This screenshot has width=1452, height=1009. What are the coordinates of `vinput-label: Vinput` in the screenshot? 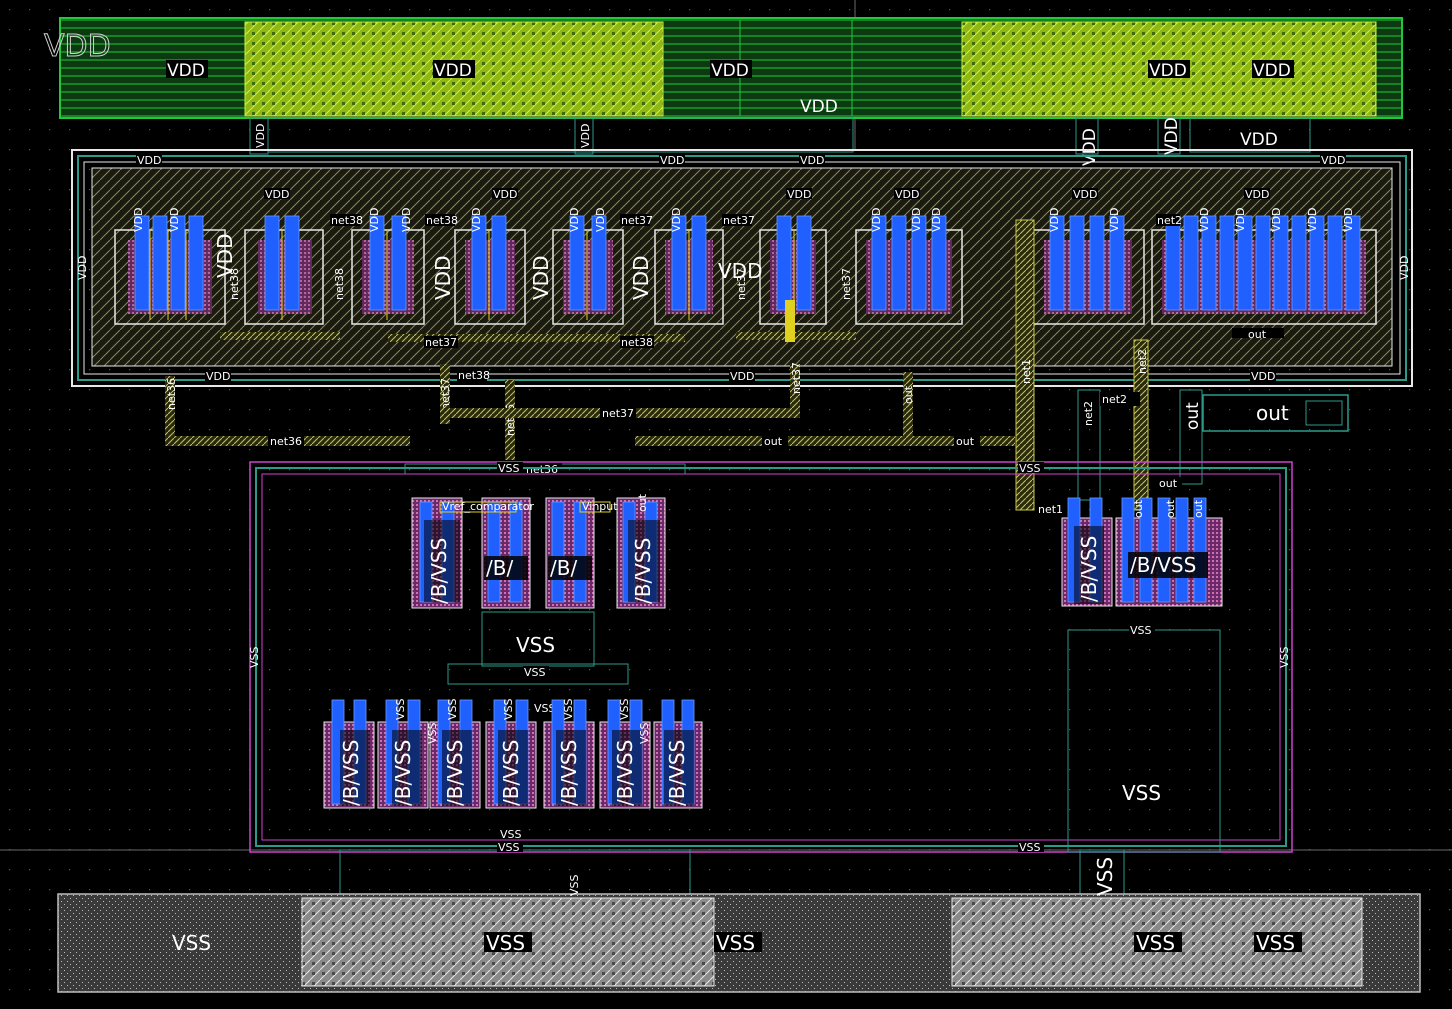 It's located at (600, 506).